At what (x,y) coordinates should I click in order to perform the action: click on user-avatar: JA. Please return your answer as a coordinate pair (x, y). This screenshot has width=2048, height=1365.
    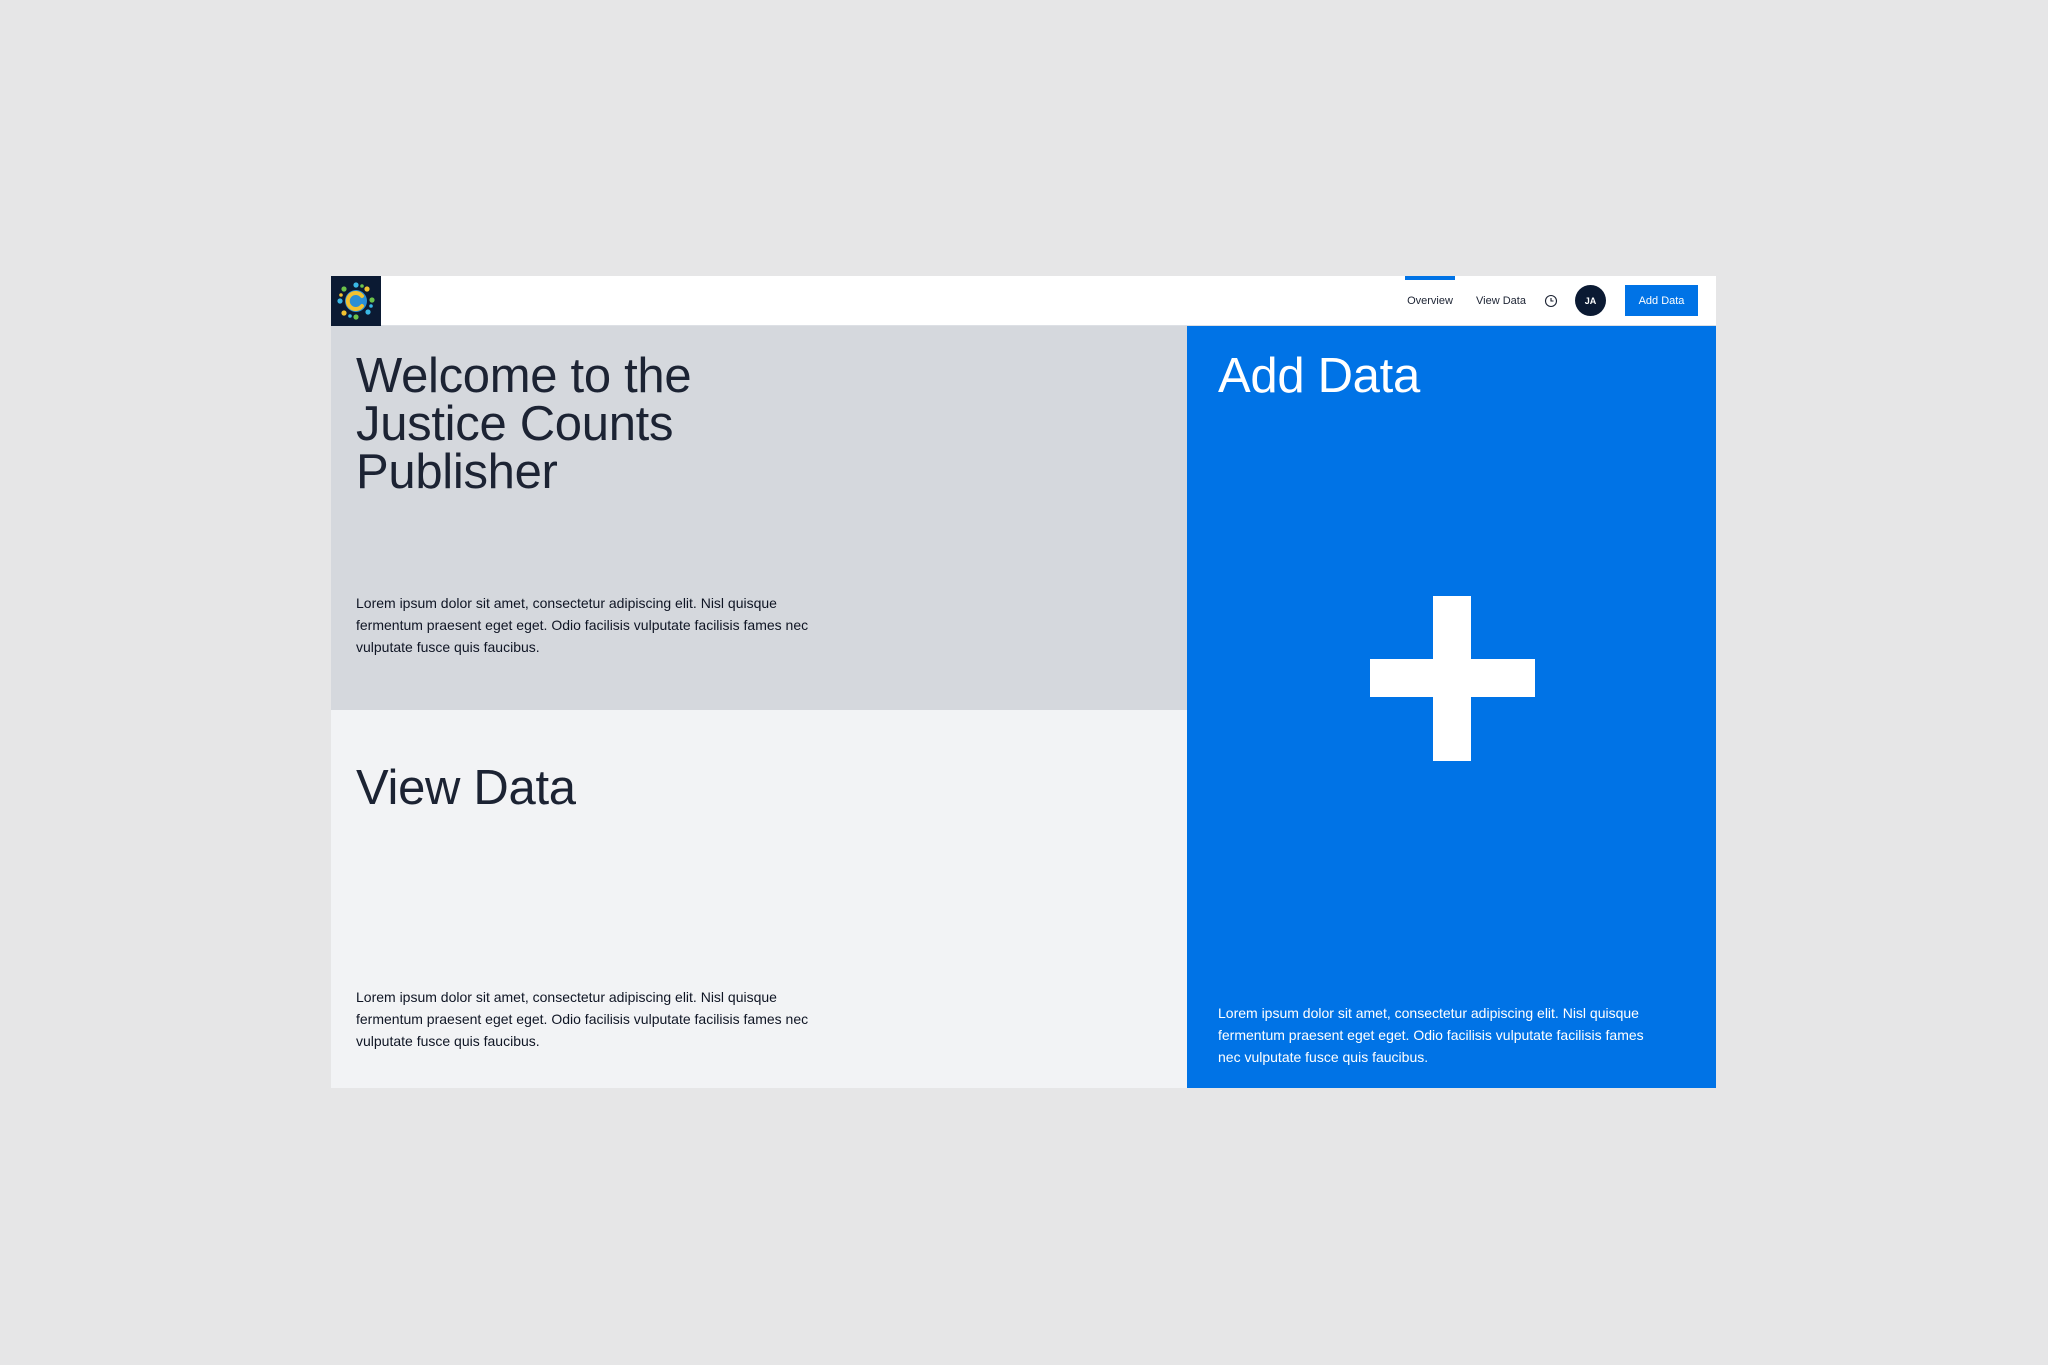
    Looking at the image, I should click on (1590, 300).